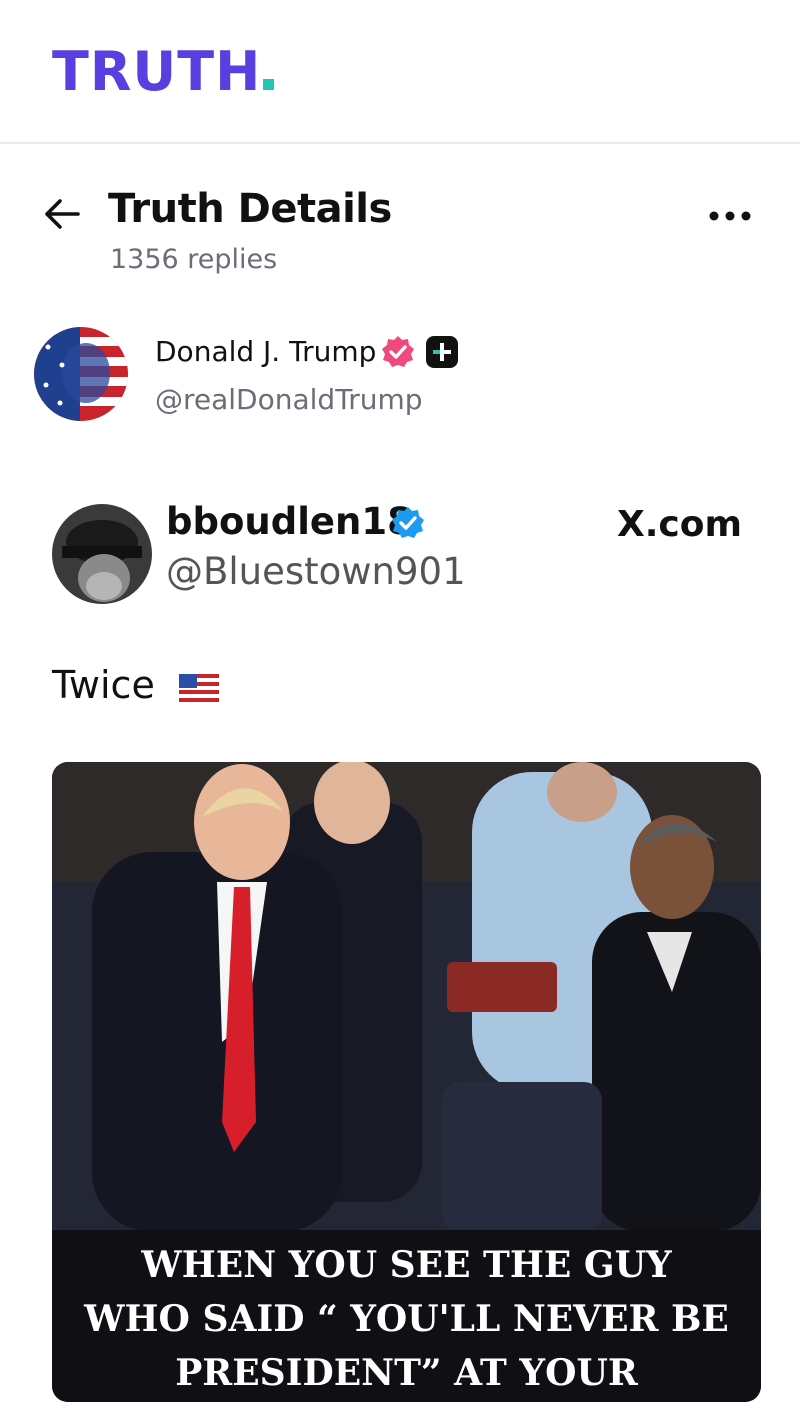 This screenshot has height=1402, width=800. Describe the element at coordinates (269, 84) in the screenshot. I see `logo-dot` at that location.